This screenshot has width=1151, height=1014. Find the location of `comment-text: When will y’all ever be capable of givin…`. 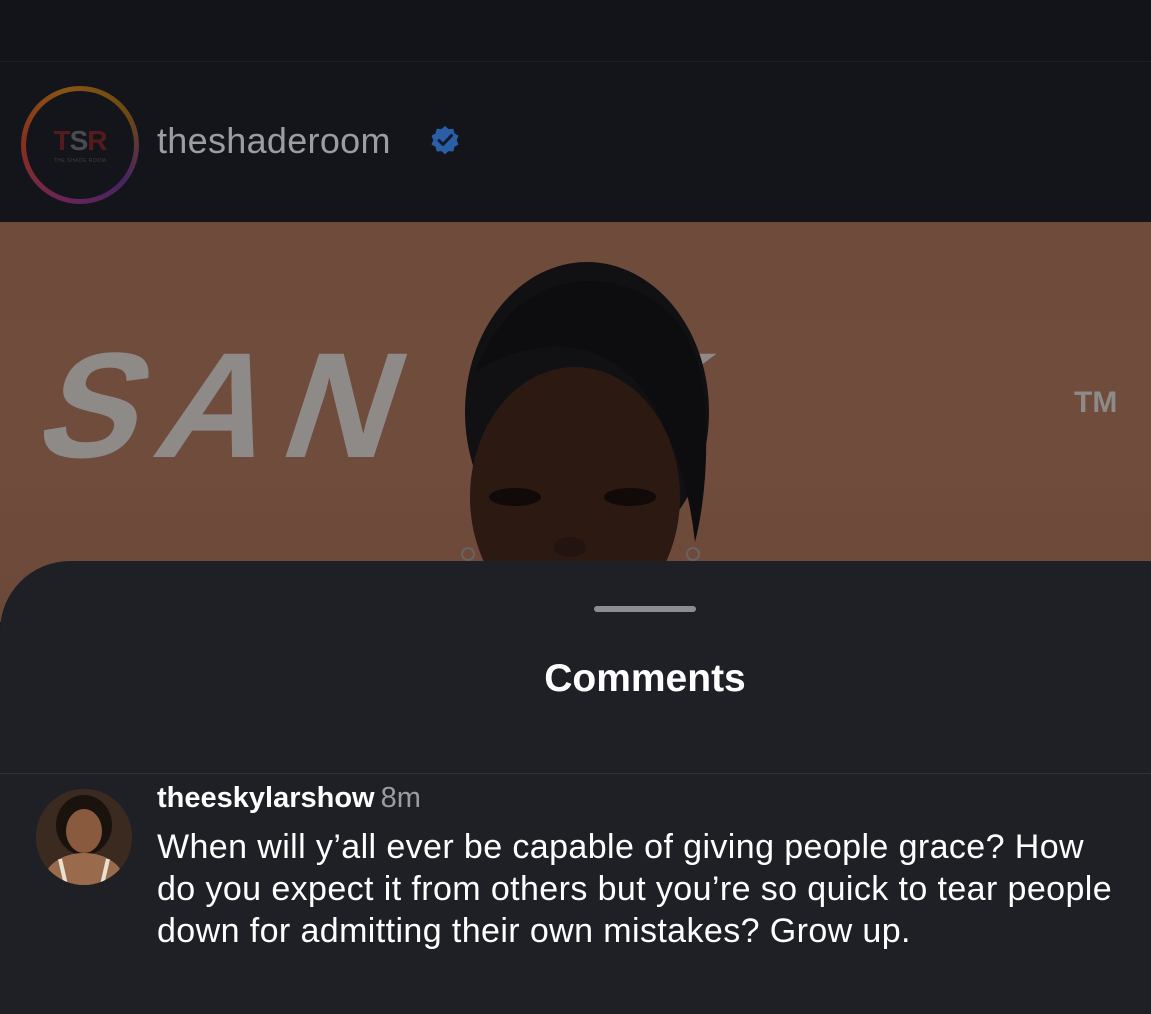

comment-text: When will y’all ever be capable of givin… is located at coordinates (635, 889).